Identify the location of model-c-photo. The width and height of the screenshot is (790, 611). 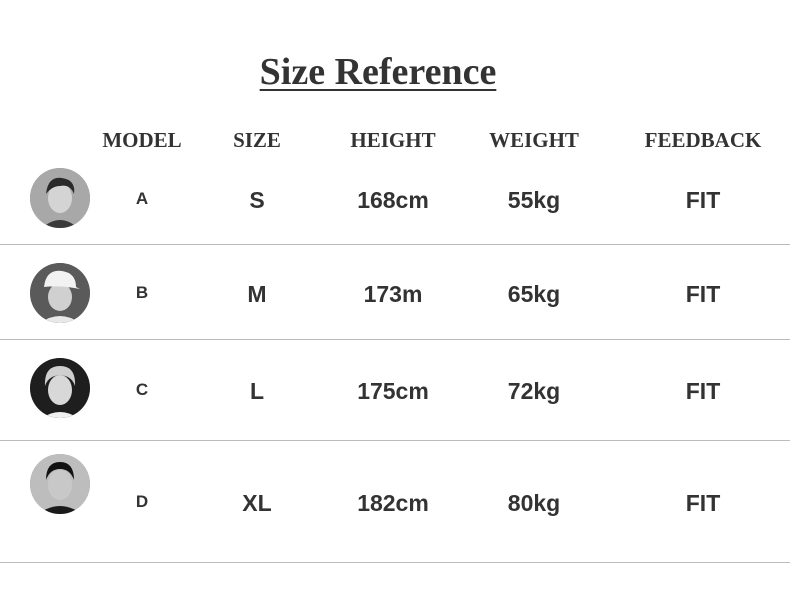
(60, 388).